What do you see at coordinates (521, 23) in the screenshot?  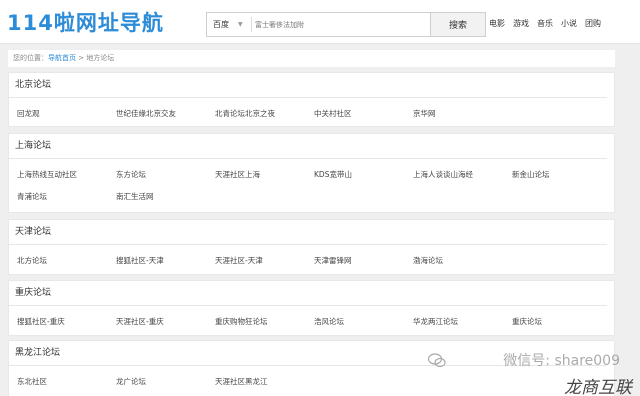 I see `nav-link-games: 游戏` at bounding box center [521, 23].